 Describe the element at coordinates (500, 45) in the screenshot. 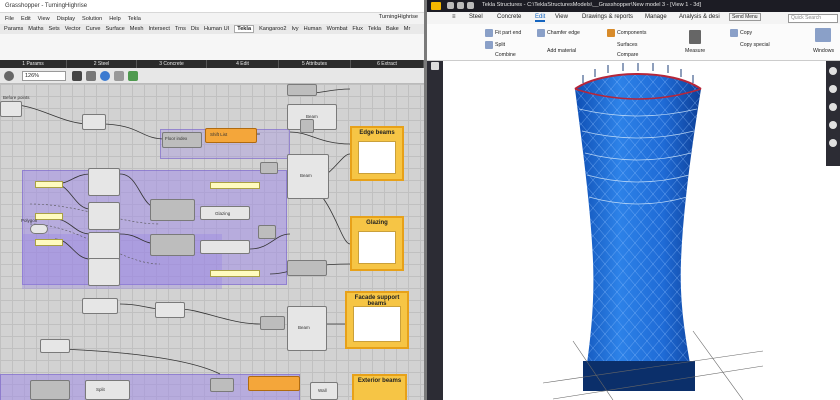

I see `split-button: Split` at that location.